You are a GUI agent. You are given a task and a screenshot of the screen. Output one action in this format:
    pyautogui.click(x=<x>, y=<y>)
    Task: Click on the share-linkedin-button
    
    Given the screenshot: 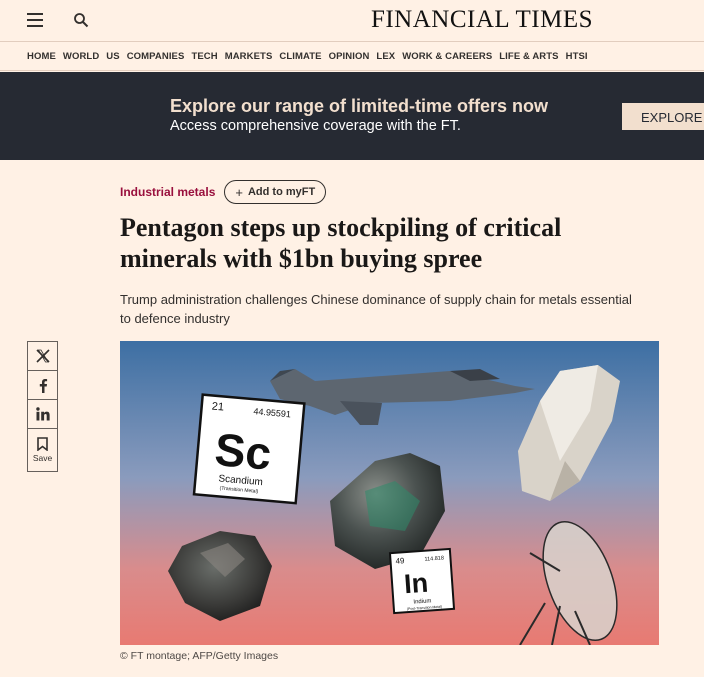 What is the action you would take?
    pyautogui.click(x=42, y=414)
    